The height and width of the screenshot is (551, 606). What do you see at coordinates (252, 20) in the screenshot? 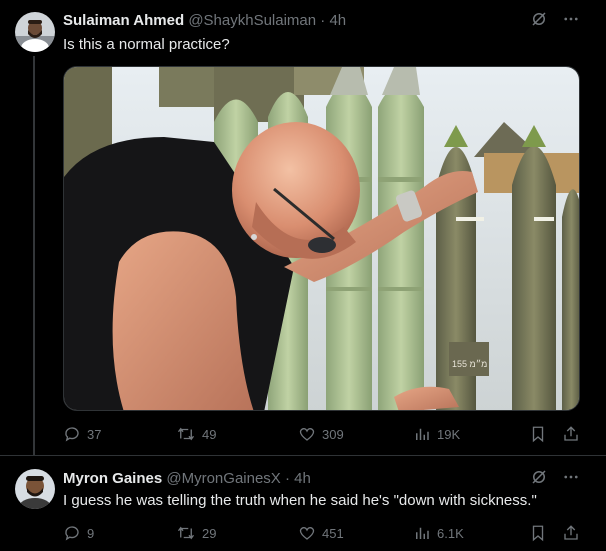
I see `author-handle: @ShaykhSulaiman` at bounding box center [252, 20].